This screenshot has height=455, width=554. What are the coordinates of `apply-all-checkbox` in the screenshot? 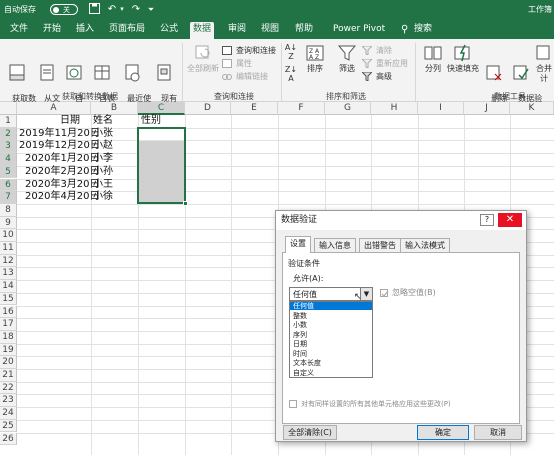 It's located at (293, 404).